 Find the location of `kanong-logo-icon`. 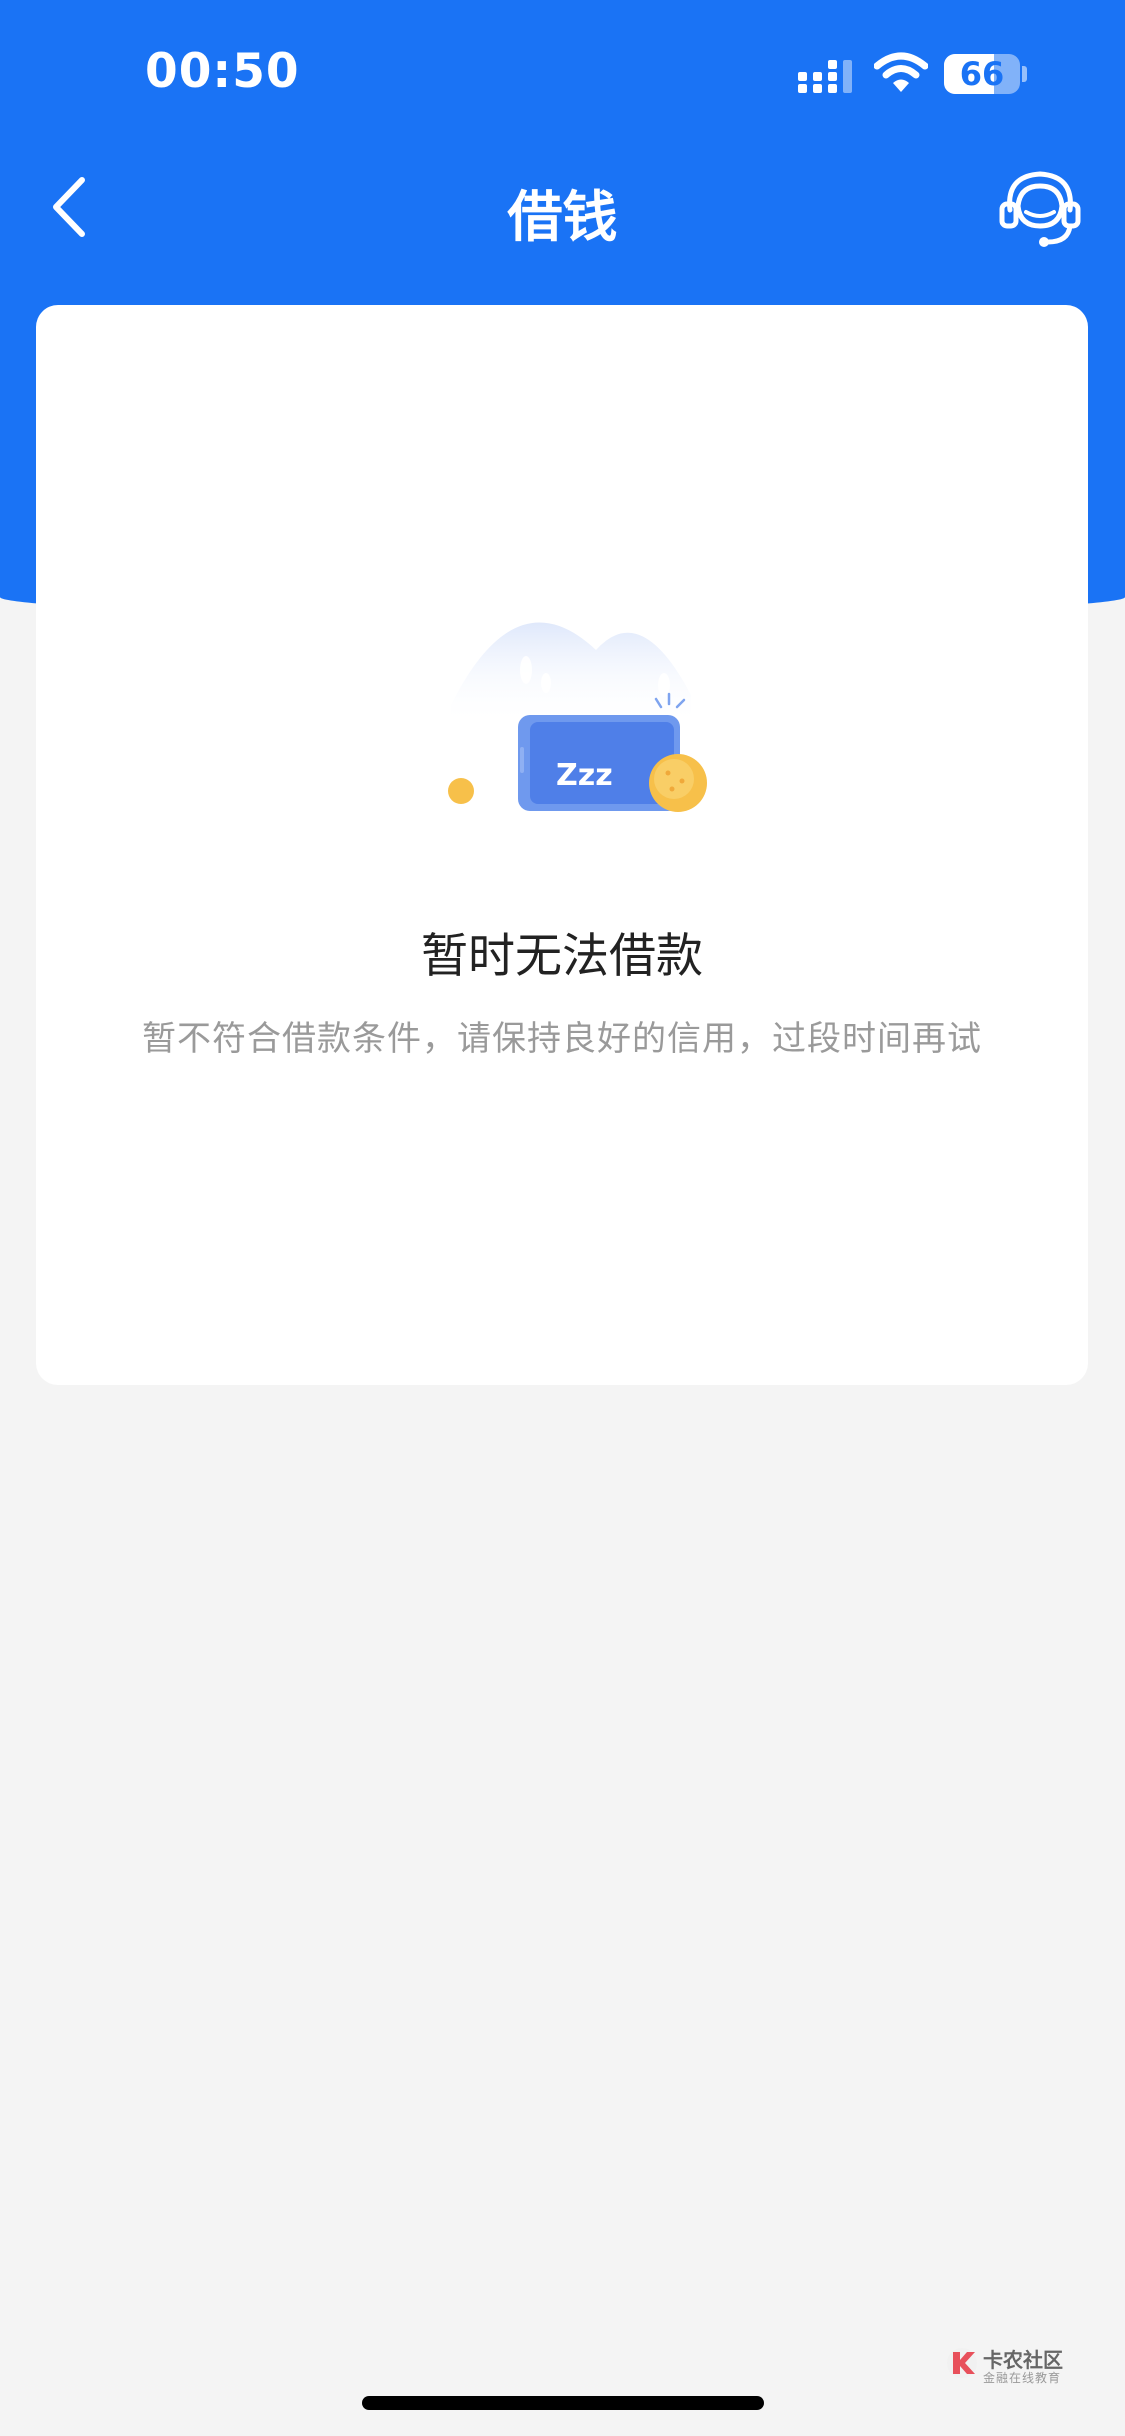

kanong-logo-icon is located at coordinates (962, 2363).